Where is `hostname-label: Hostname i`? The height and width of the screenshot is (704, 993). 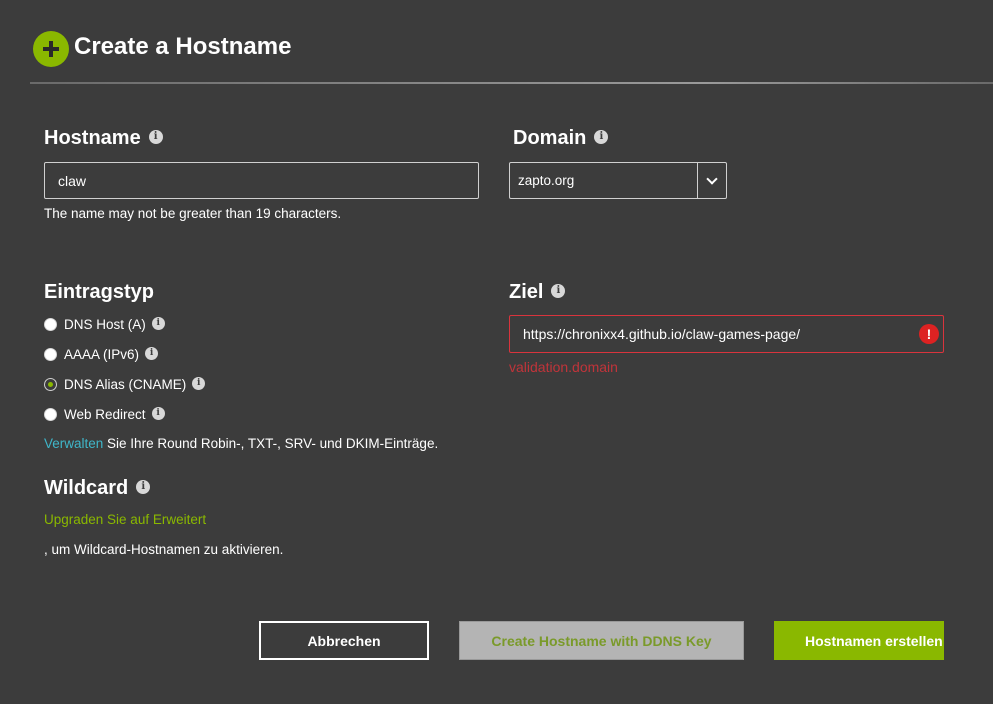 hostname-label: Hostname i is located at coordinates (103, 138).